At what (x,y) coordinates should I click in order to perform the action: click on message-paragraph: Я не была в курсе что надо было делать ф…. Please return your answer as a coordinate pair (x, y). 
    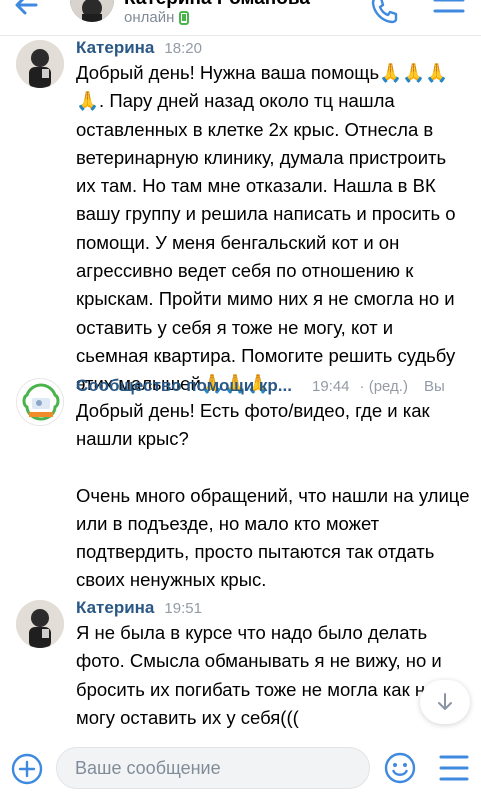
    Looking at the image, I should click on (259, 675).